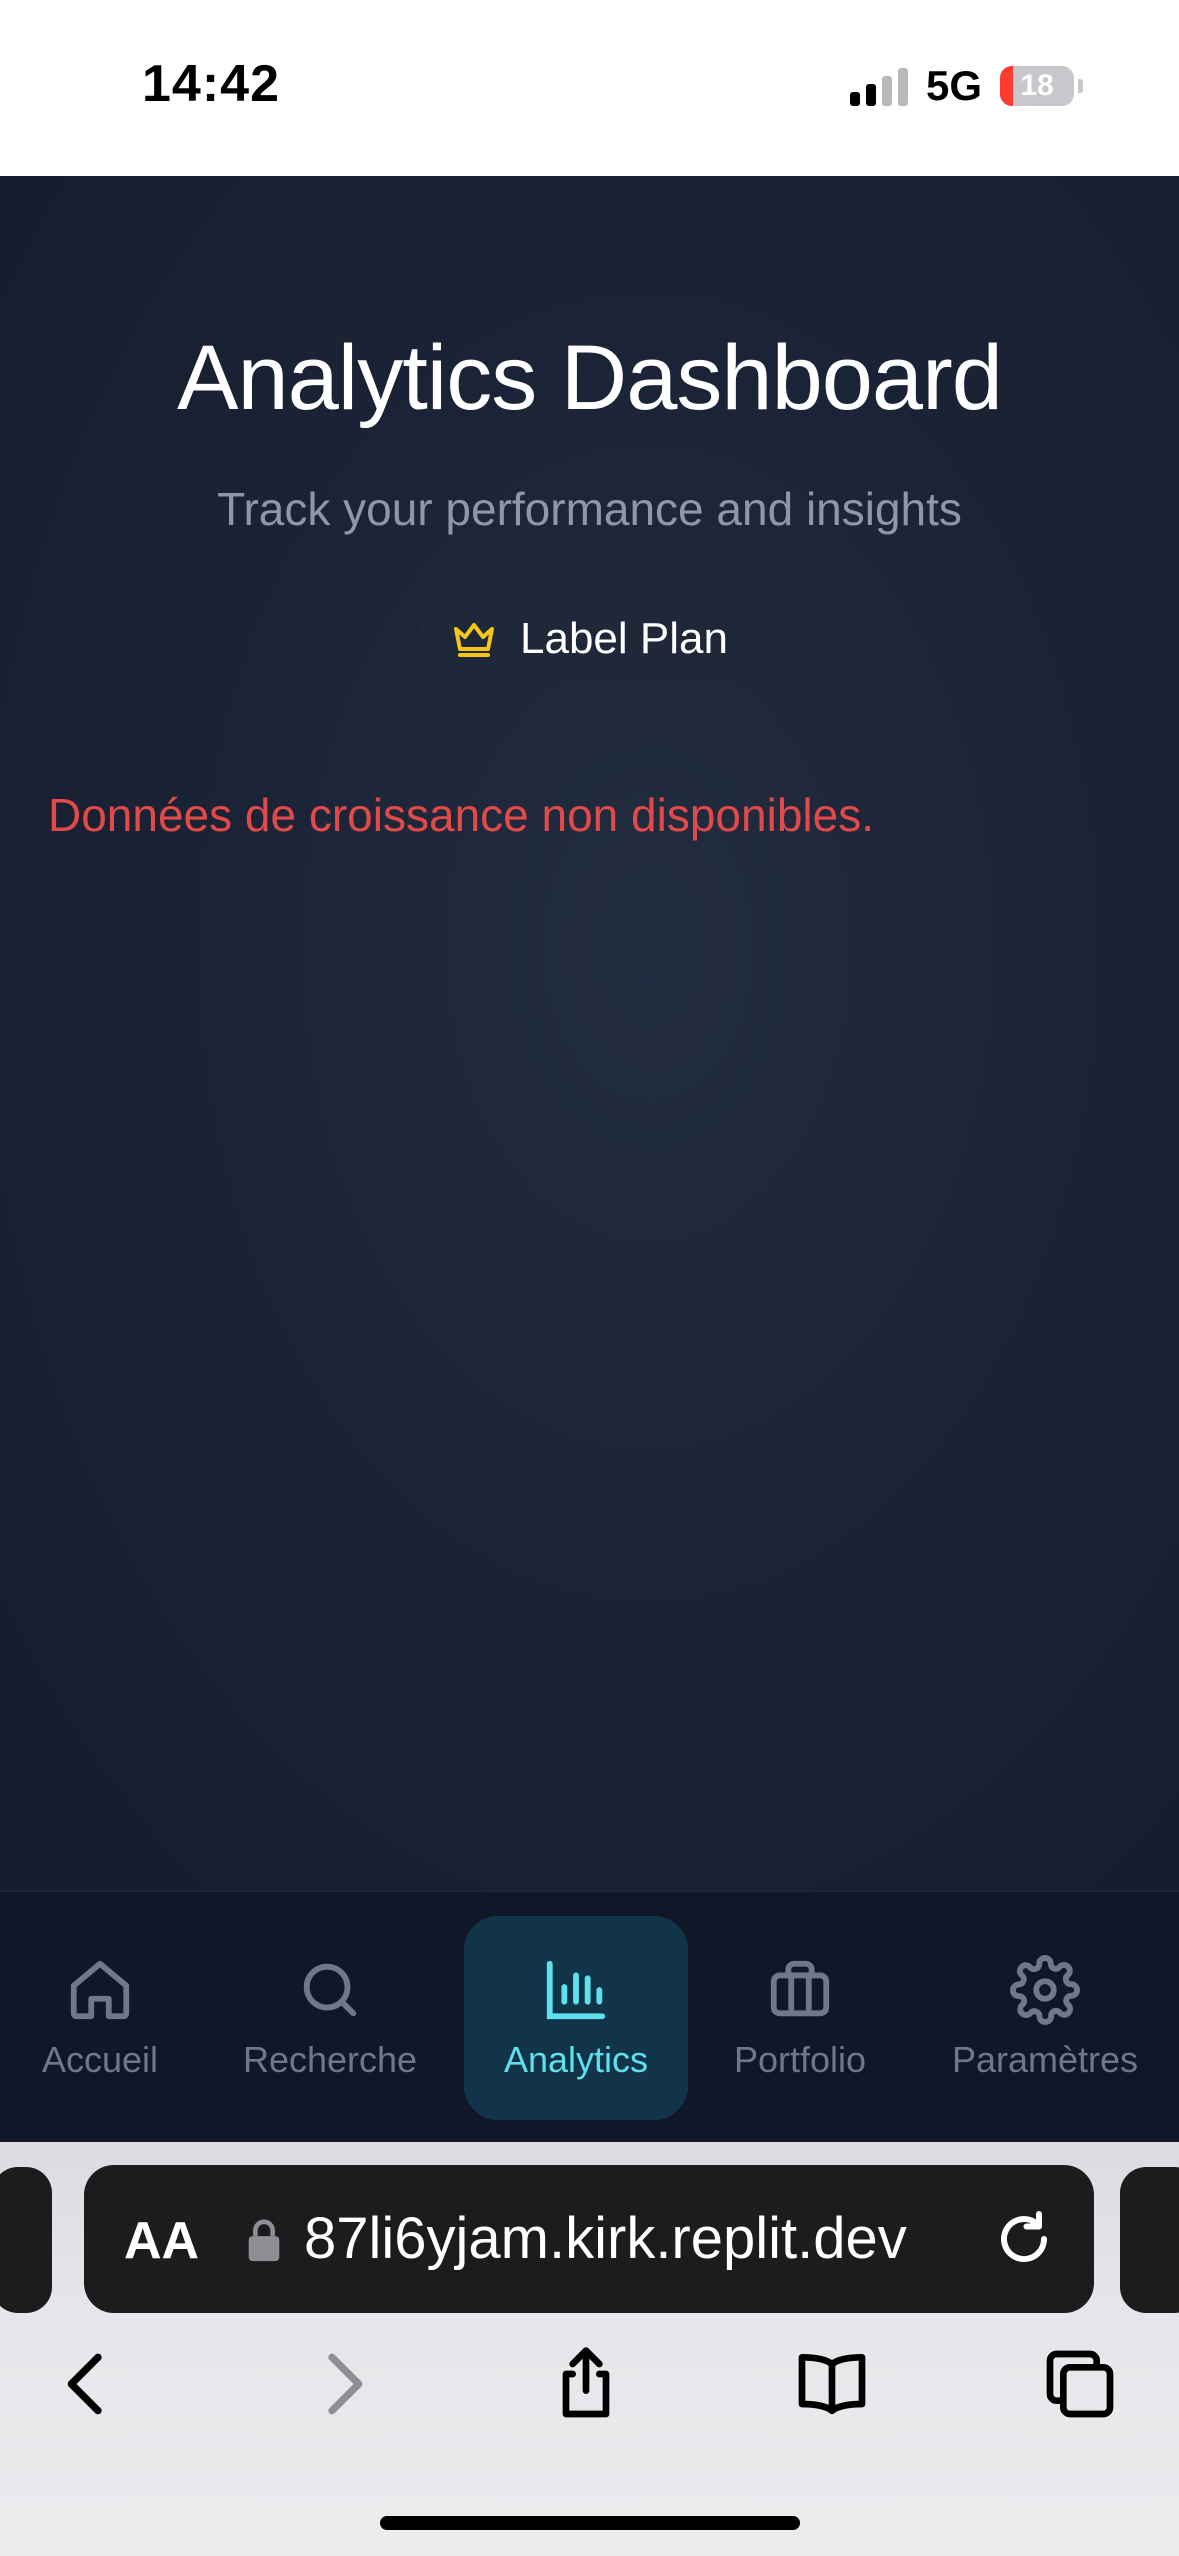 This screenshot has height=2556, width=1179. What do you see at coordinates (832, 2384) in the screenshot?
I see `bookmarks-icon` at bounding box center [832, 2384].